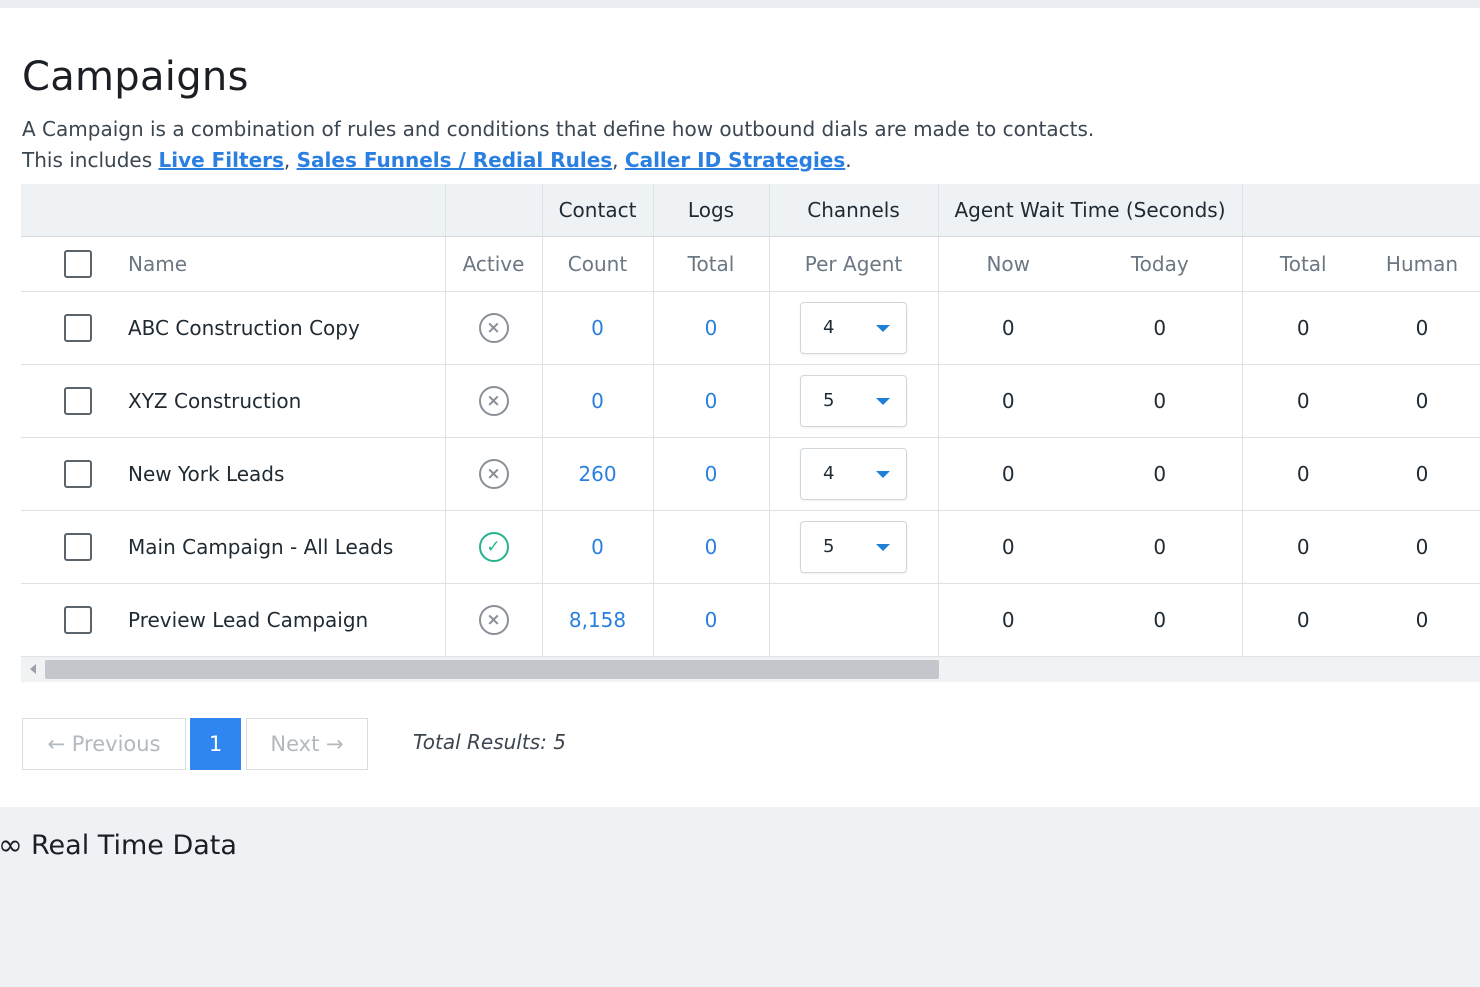  I want to click on table-row: New York Leads × 260 0 4 0 0 0 0, so click(750, 474).